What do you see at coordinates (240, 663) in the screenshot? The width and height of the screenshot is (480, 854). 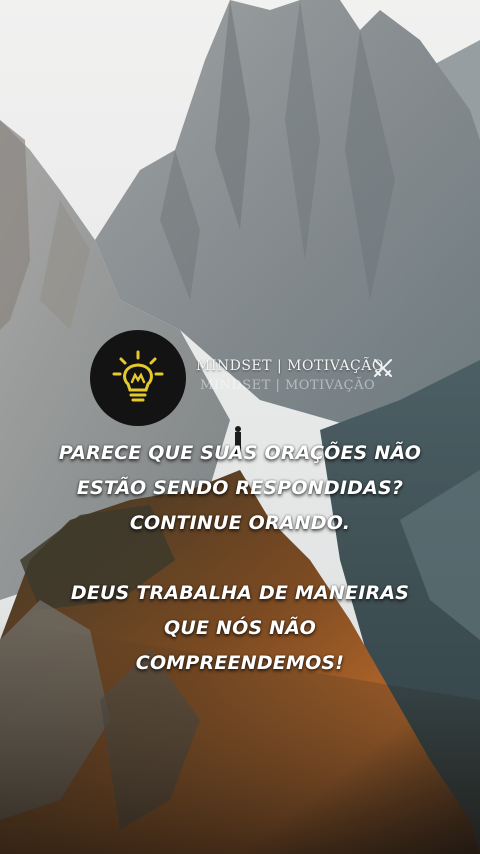 I see `quote-line: COMPREENDEMOS!` at bounding box center [240, 663].